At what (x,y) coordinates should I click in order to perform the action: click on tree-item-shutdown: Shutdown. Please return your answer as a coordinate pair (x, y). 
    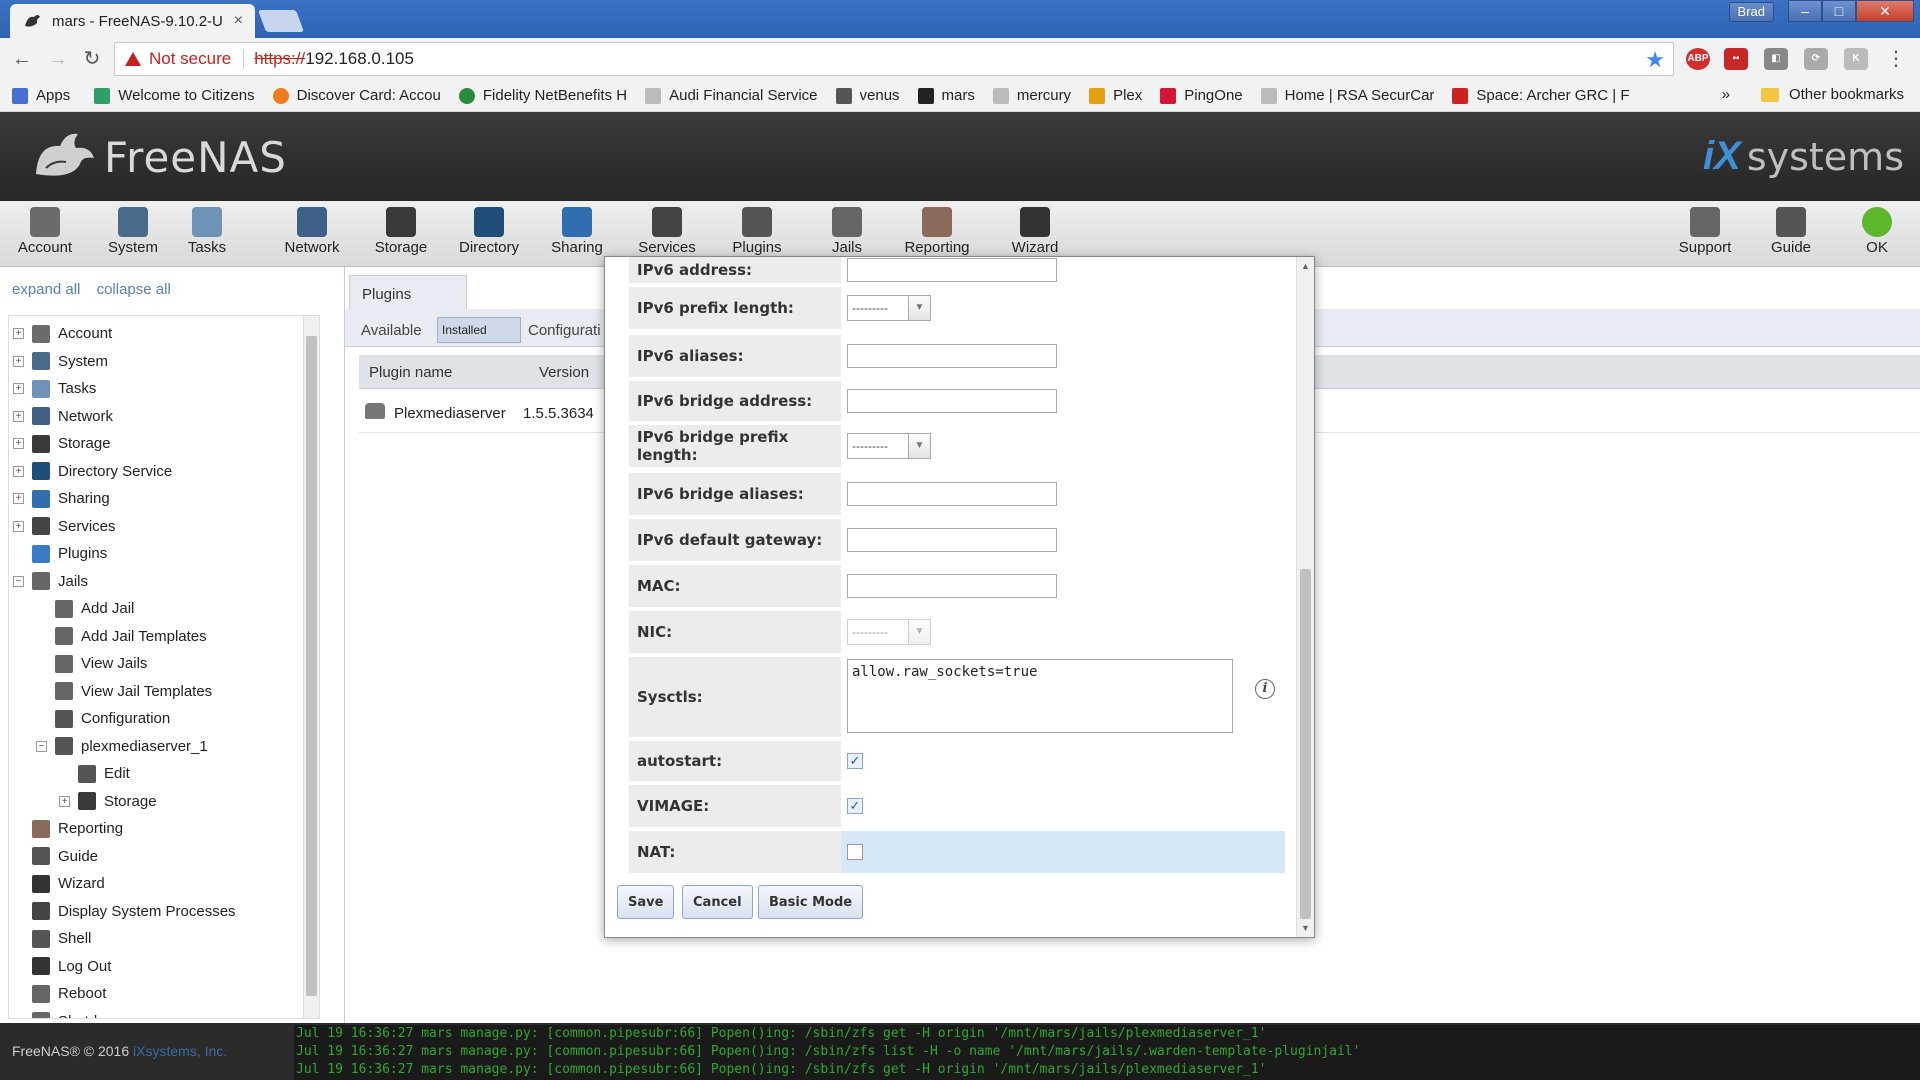
    Looking at the image, I should click on (69, 1013).